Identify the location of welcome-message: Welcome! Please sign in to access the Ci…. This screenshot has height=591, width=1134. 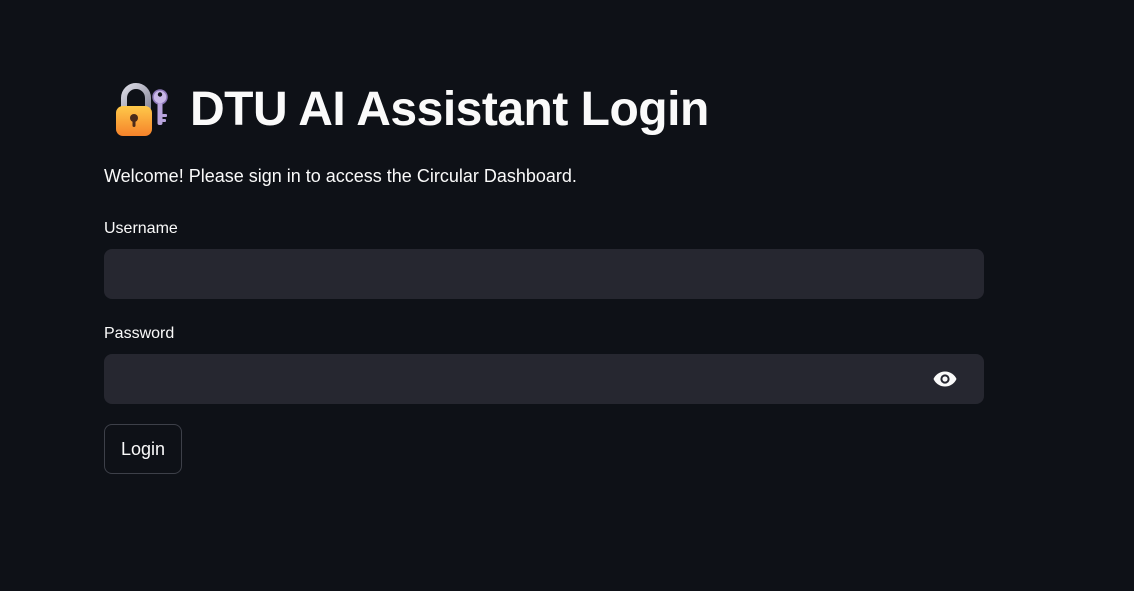
(340, 176).